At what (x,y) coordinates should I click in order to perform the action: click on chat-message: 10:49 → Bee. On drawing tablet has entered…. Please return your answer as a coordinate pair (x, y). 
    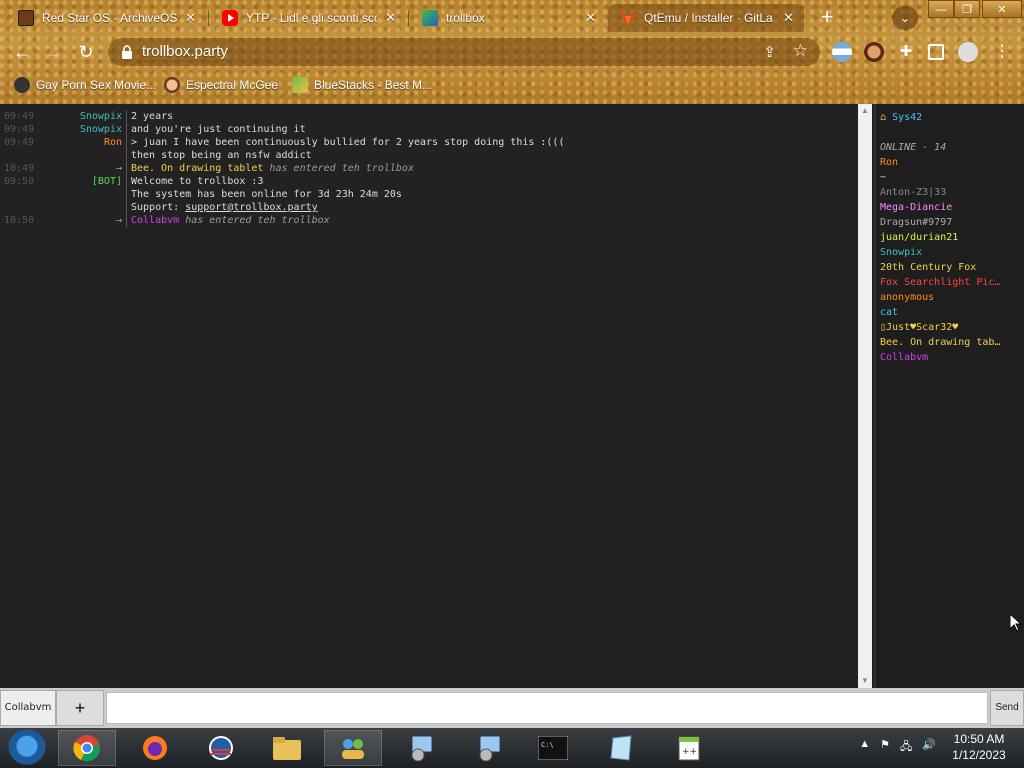
    Looking at the image, I should click on (429, 168).